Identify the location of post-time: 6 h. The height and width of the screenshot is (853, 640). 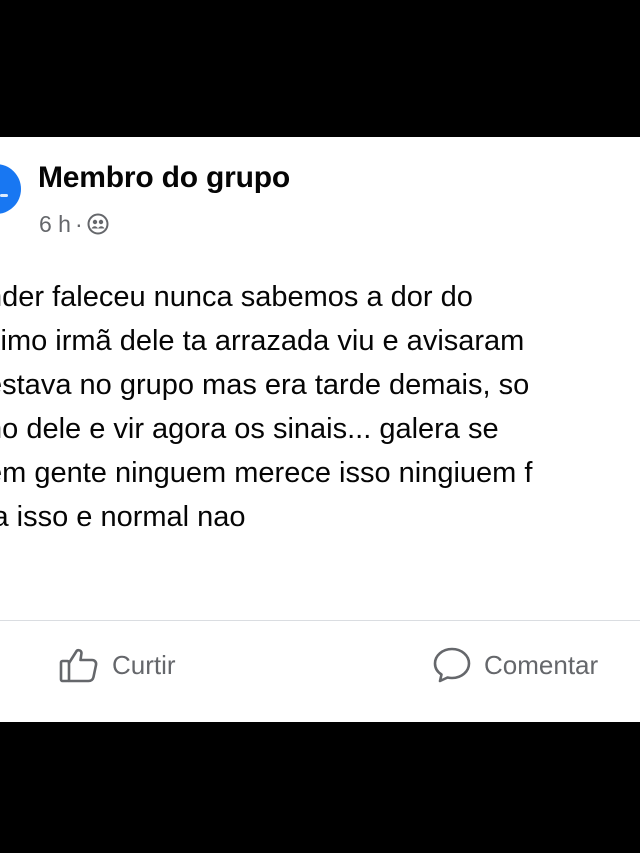
(55, 224).